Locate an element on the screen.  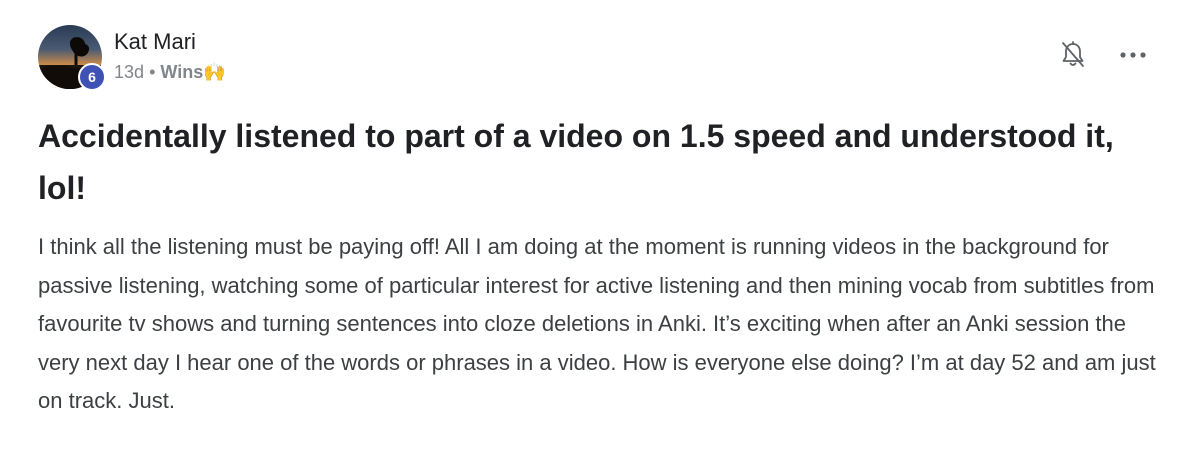
post-header: 6 Kat Mari 13d • Wins🙌 is located at coordinates (132, 58).